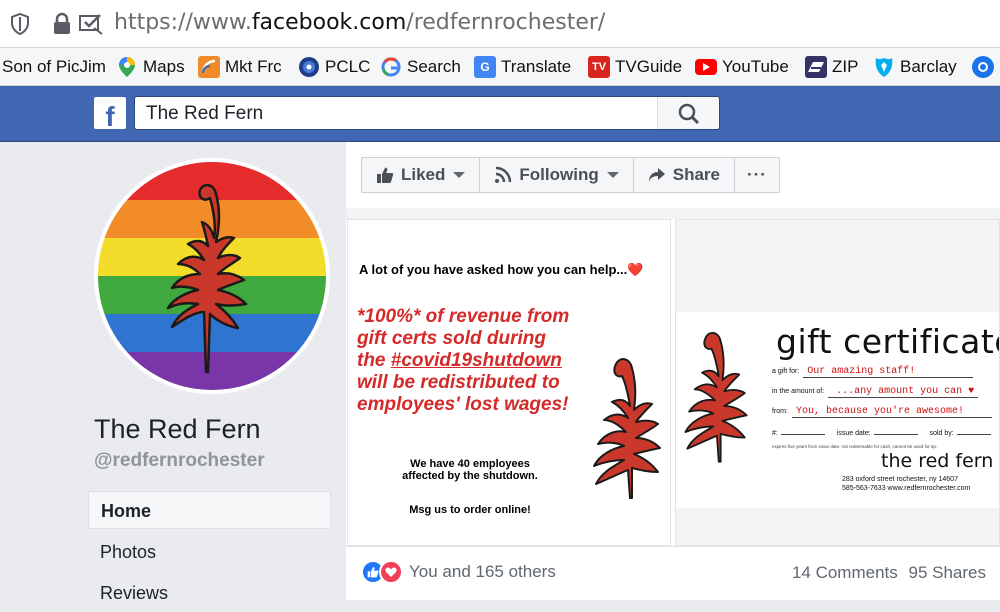 The width and height of the screenshot is (1000, 612). Describe the element at coordinates (649, 66) in the screenshot. I see `bookmark-label: TVGuide` at that location.